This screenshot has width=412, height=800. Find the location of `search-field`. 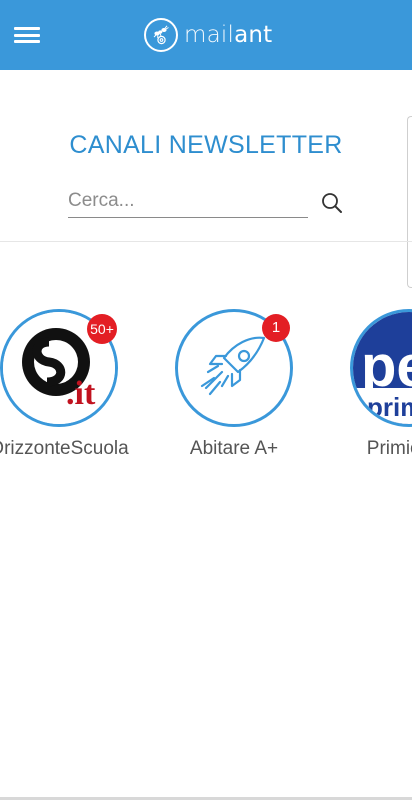

search-field is located at coordinates (188, 202).